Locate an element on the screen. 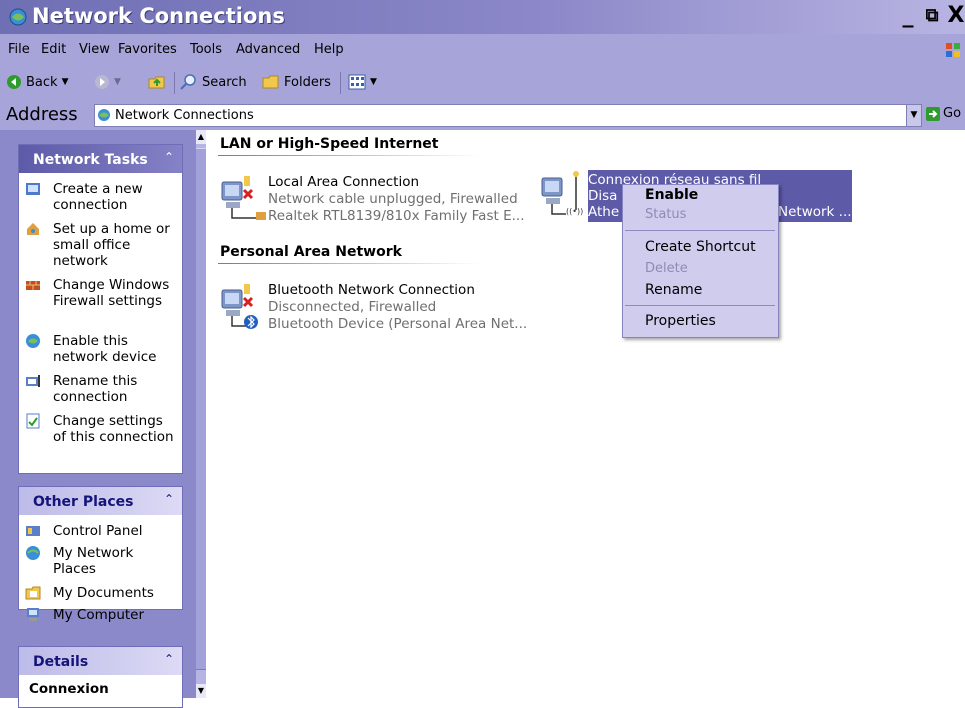 Image resolution: width=965 pixels, height=708 pixels. address-dropdown-button: ▼ is located at coordinates (914, 115).